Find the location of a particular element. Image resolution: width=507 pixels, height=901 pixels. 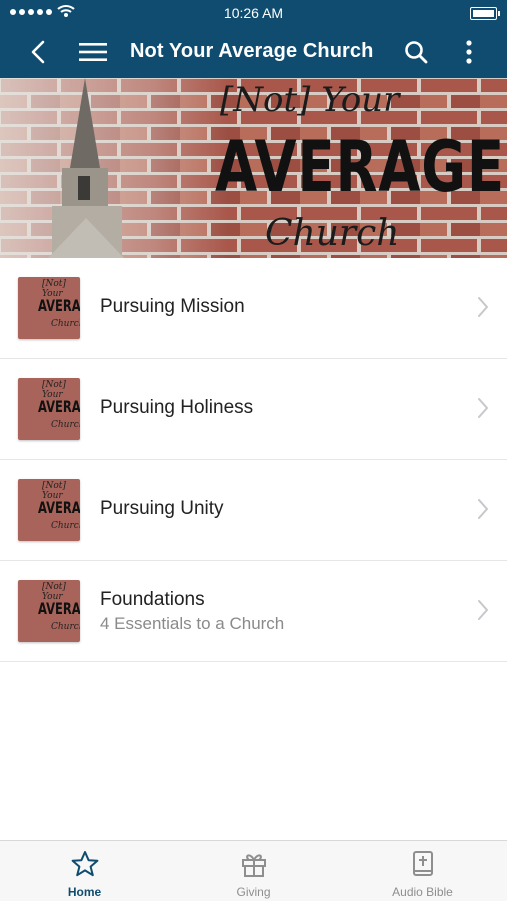

search-icon is located at coordinates (416, 52).